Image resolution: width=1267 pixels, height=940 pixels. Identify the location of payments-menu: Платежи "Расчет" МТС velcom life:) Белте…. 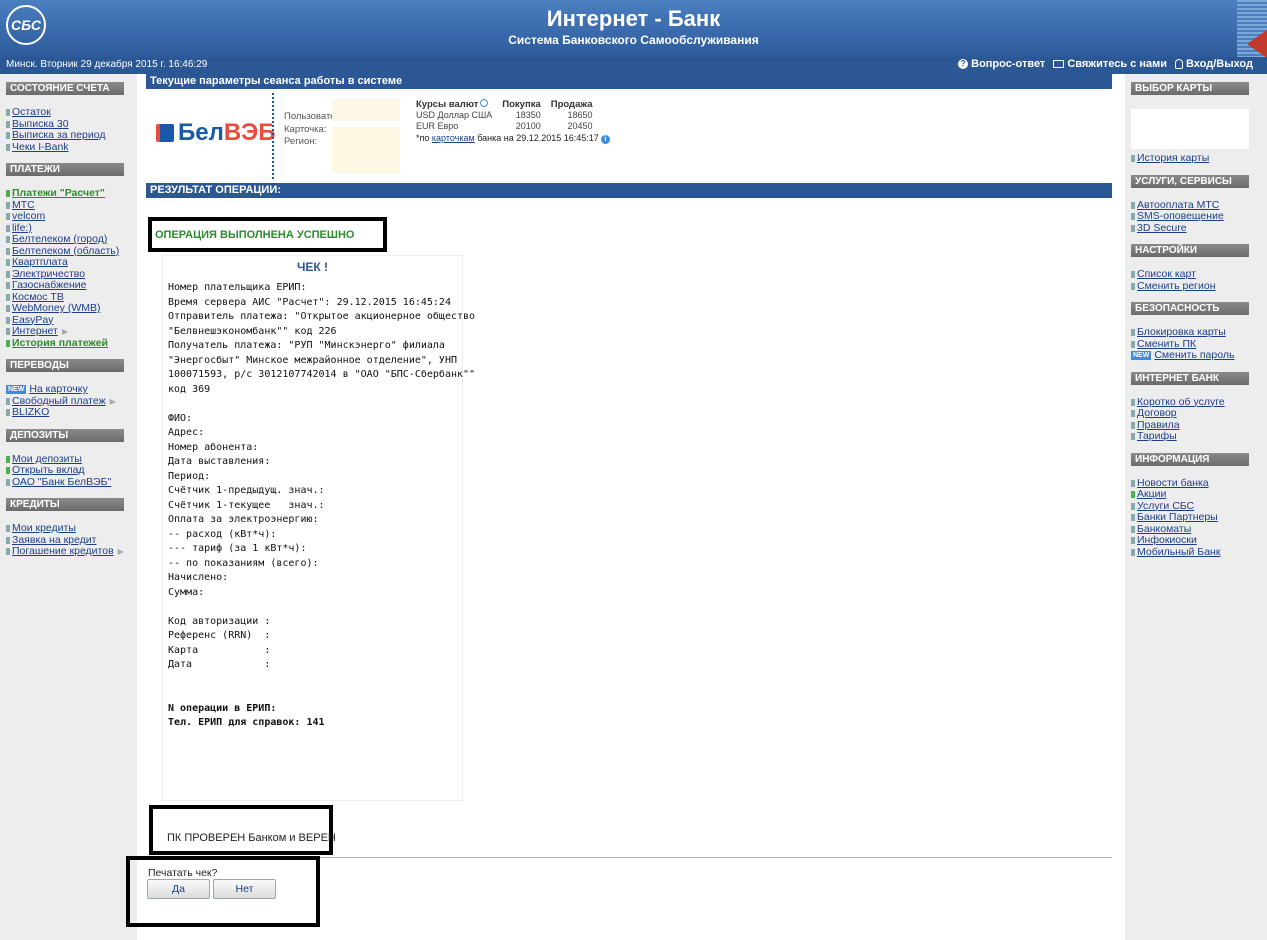
(71, 268).